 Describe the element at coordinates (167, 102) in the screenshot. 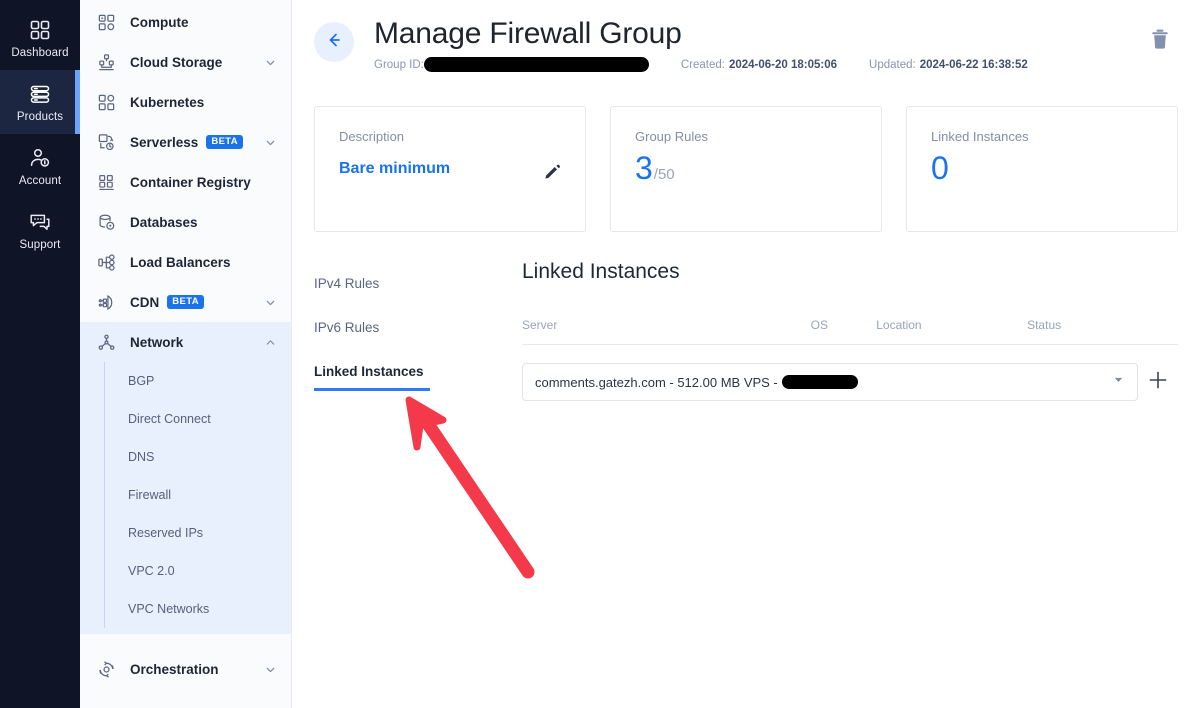

I see `nav-label-kubernetes: Kubernetes` at that location.